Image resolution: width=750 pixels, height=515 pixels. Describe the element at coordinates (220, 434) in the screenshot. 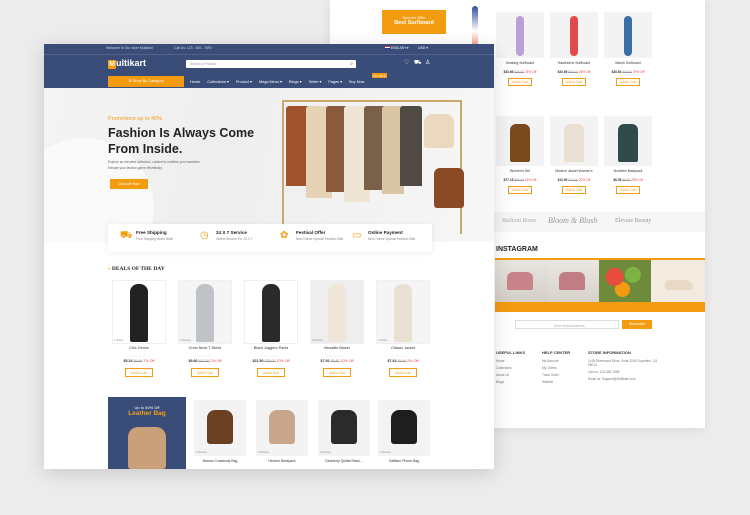

I see `bag-product-card: 1 Pieces Barrow Crossbody Bag` at that location.